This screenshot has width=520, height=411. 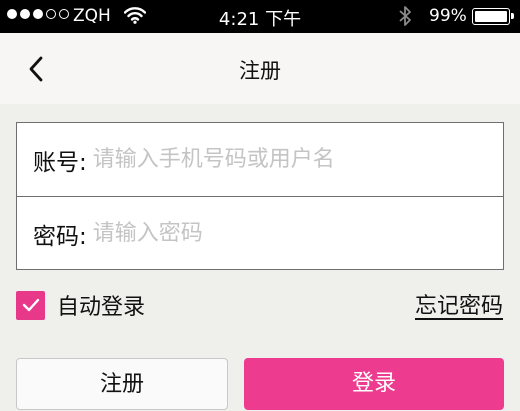 I want to click on page-title: 注册, so click(x=260, y=71).